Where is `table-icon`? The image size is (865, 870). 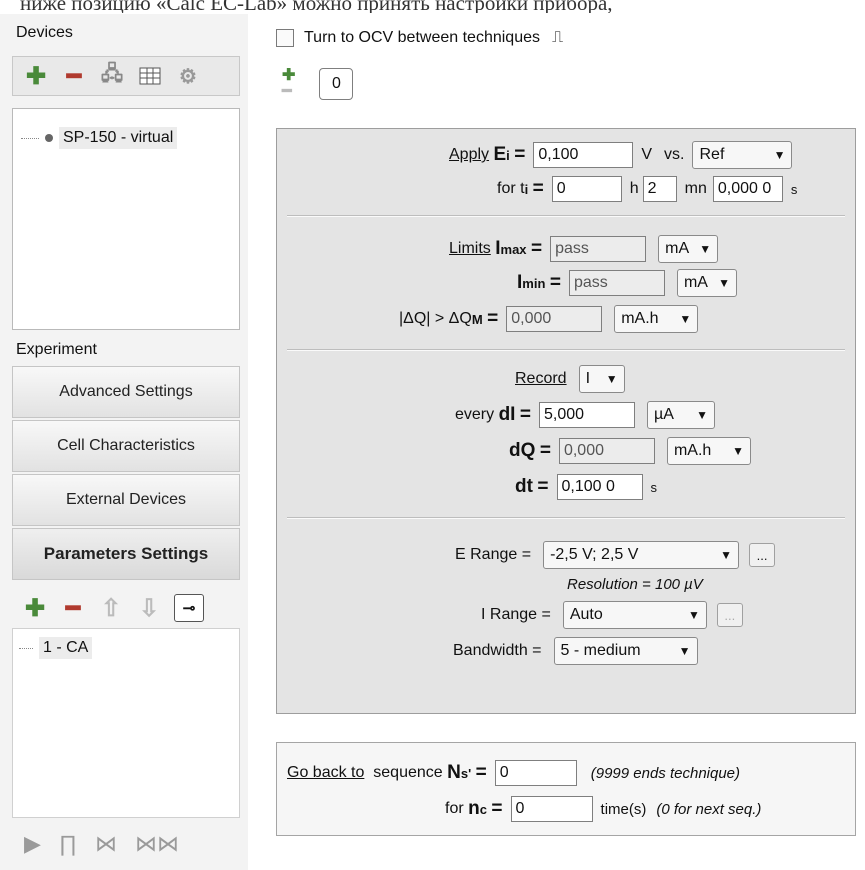
table-icon is located at coordinates (150, 76).